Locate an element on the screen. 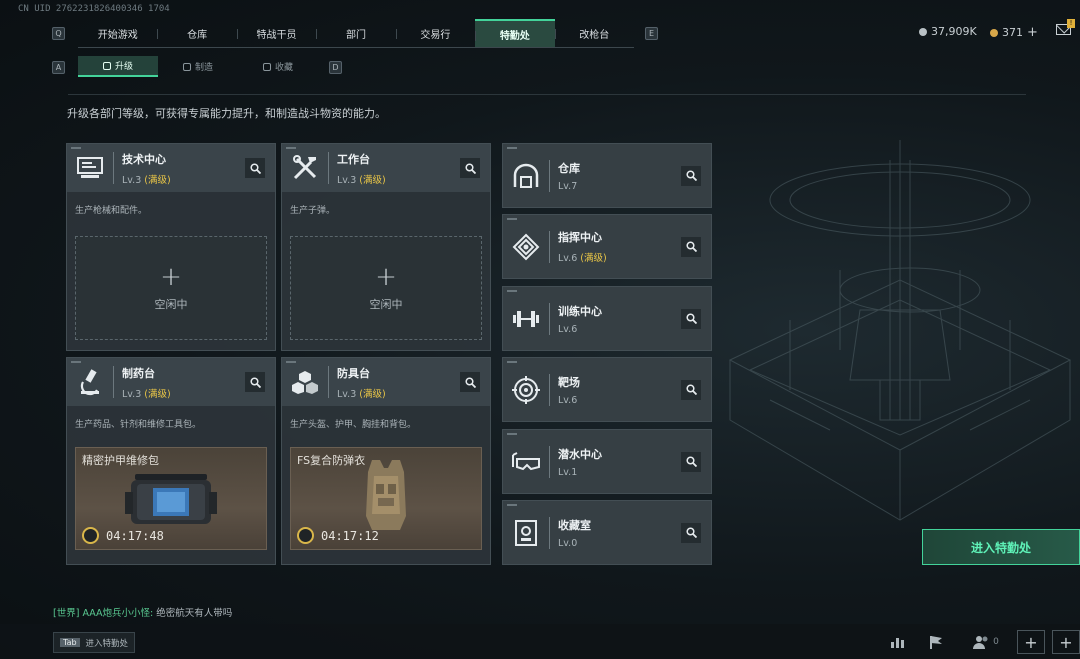  production-slot: 精密护甲维修包 04:17:48 is located at coordinates (171, 498).